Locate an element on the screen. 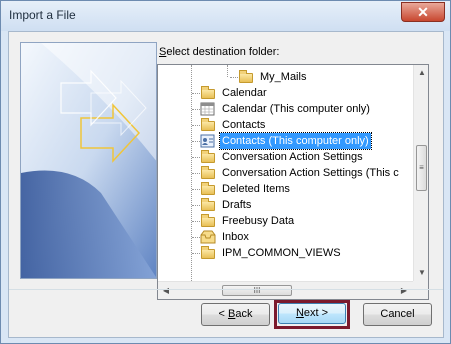 This screenshot has height=344, width=451. tree-item-label: Conversation Action Settings (This c is located at coordinates (310, 173).